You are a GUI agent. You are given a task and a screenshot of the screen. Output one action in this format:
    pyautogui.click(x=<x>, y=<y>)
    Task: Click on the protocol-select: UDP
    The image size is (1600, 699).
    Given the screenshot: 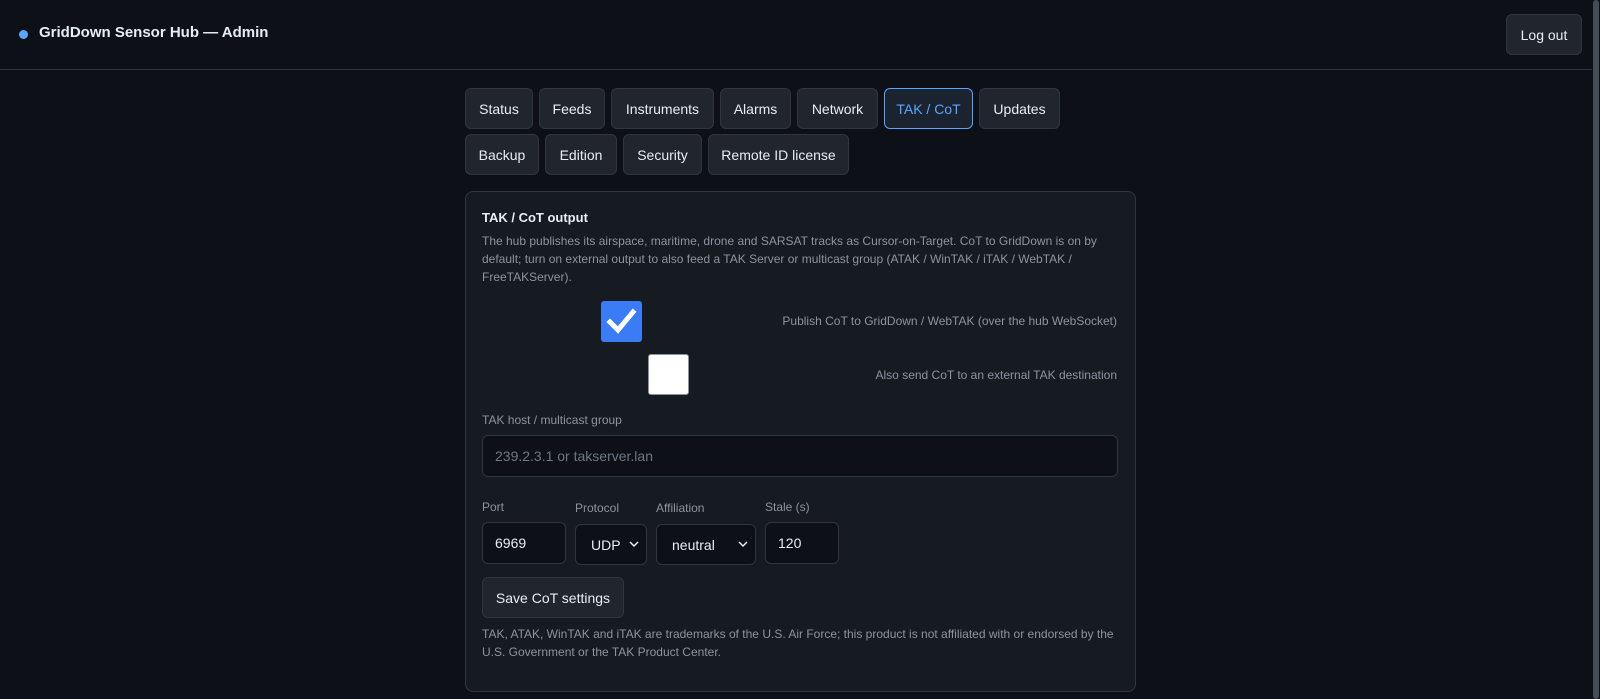 What is the action you would take?
    pyautogui.click(x=611, y=544)
    